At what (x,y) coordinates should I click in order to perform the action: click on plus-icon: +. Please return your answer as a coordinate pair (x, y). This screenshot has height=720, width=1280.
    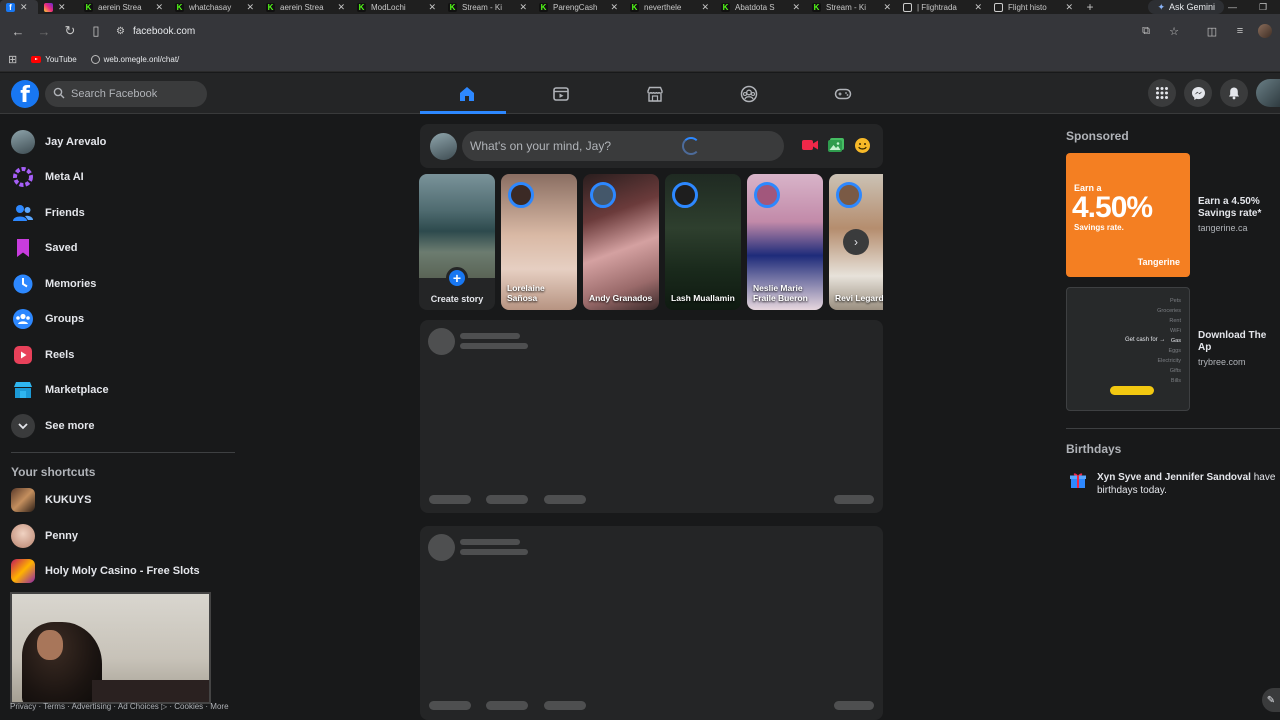
    Looking at the image, I should click on (457, 278).